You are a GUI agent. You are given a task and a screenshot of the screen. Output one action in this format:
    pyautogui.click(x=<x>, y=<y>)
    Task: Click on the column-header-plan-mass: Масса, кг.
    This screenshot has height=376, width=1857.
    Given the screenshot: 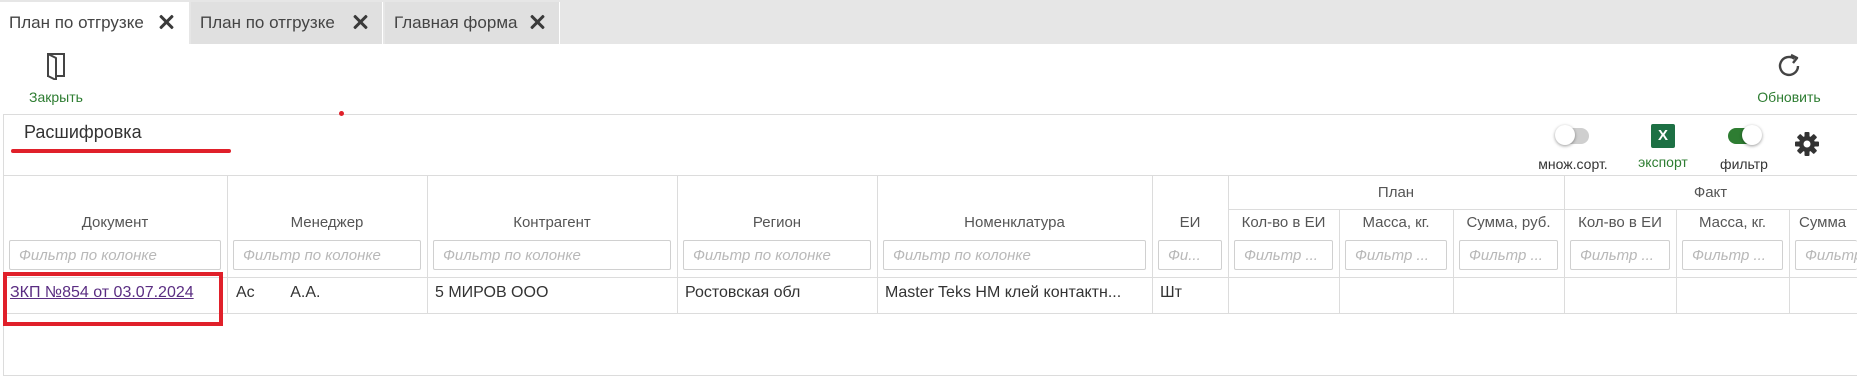 What is the action you would take?
    pyautogui.click(x=1396, y=222)
    